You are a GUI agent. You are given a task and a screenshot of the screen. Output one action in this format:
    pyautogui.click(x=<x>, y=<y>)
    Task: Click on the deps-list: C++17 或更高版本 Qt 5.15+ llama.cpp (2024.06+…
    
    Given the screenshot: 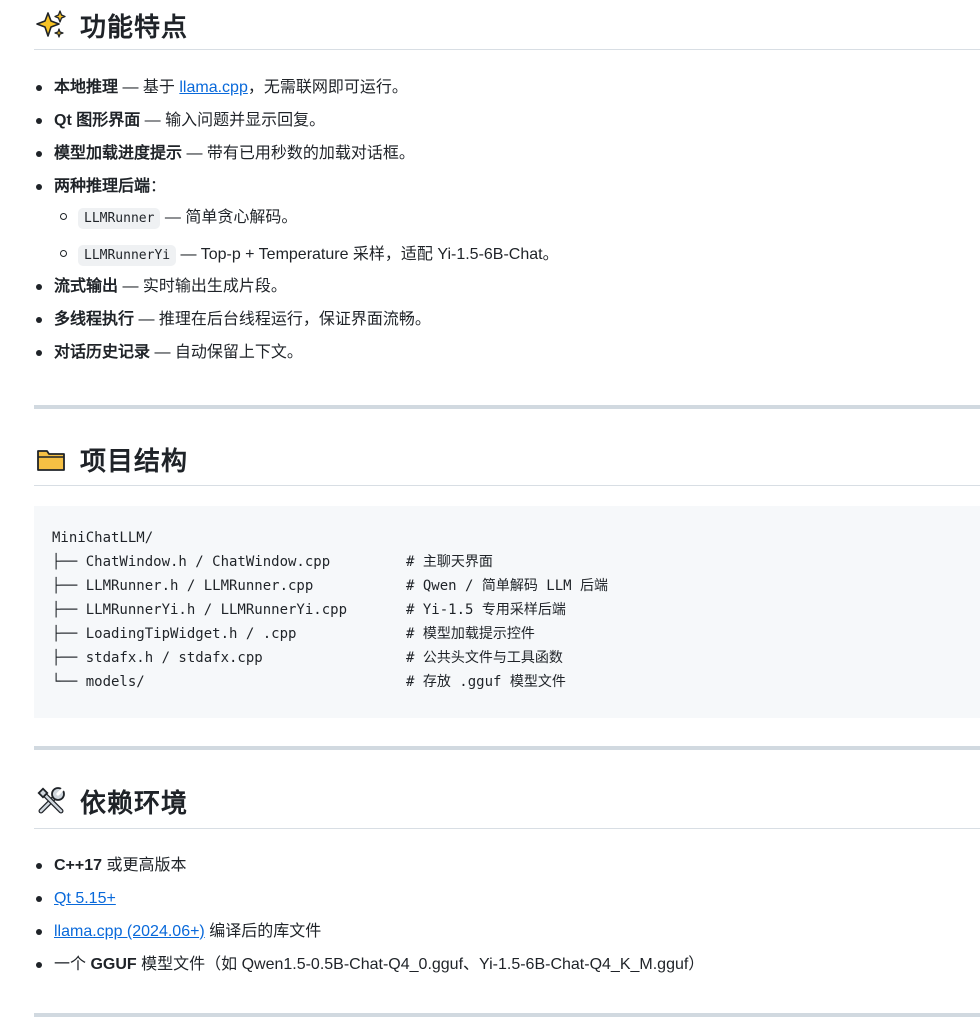 What is the action you would take?
    pyautogui.click(x=370, y=915)
    